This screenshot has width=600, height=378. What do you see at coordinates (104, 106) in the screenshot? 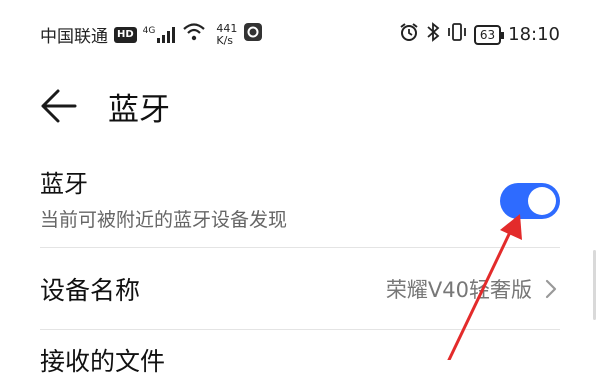
I see `page-header: 蓝牙` at bounding box center [104, 106].